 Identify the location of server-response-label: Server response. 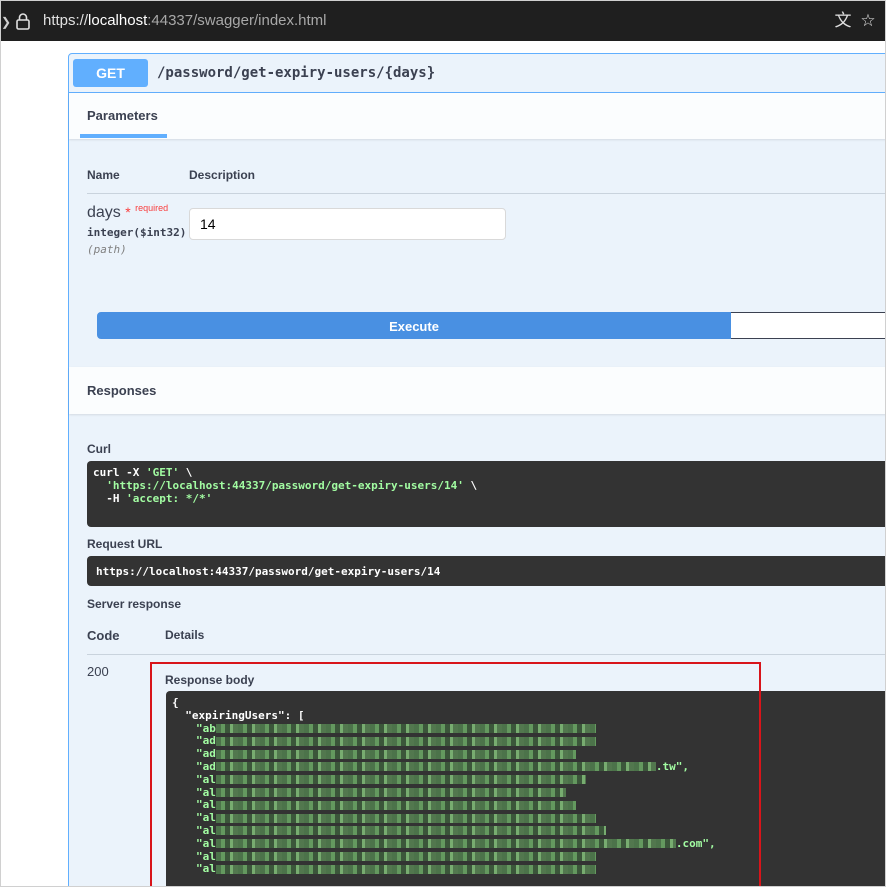
(134, 604).